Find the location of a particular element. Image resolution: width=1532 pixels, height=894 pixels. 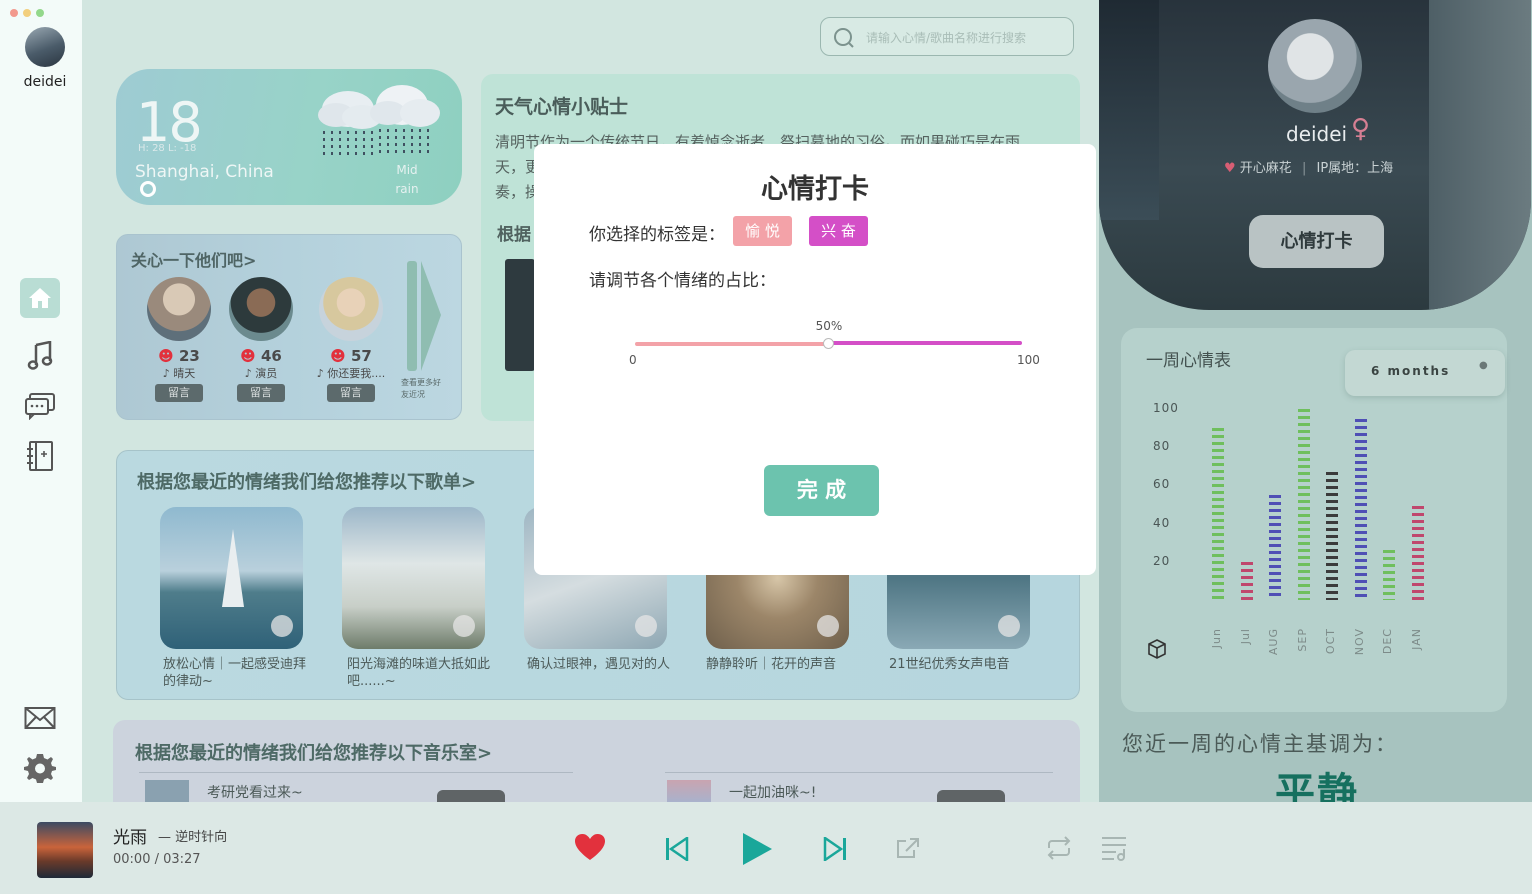

minimize-dot is located at coordinates (27, 13).